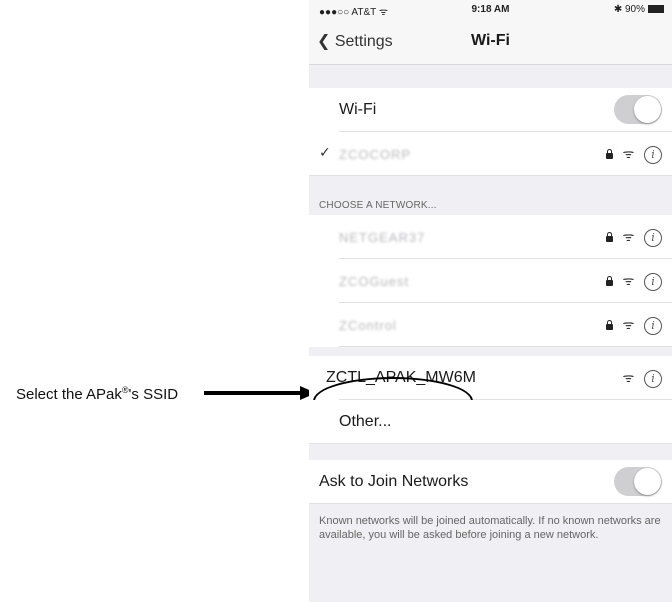  What do you see at coordinates (490, 325) in the screenshot?
I see `network-row: ZControl ᯤ i` at bounding box center [490, 325].